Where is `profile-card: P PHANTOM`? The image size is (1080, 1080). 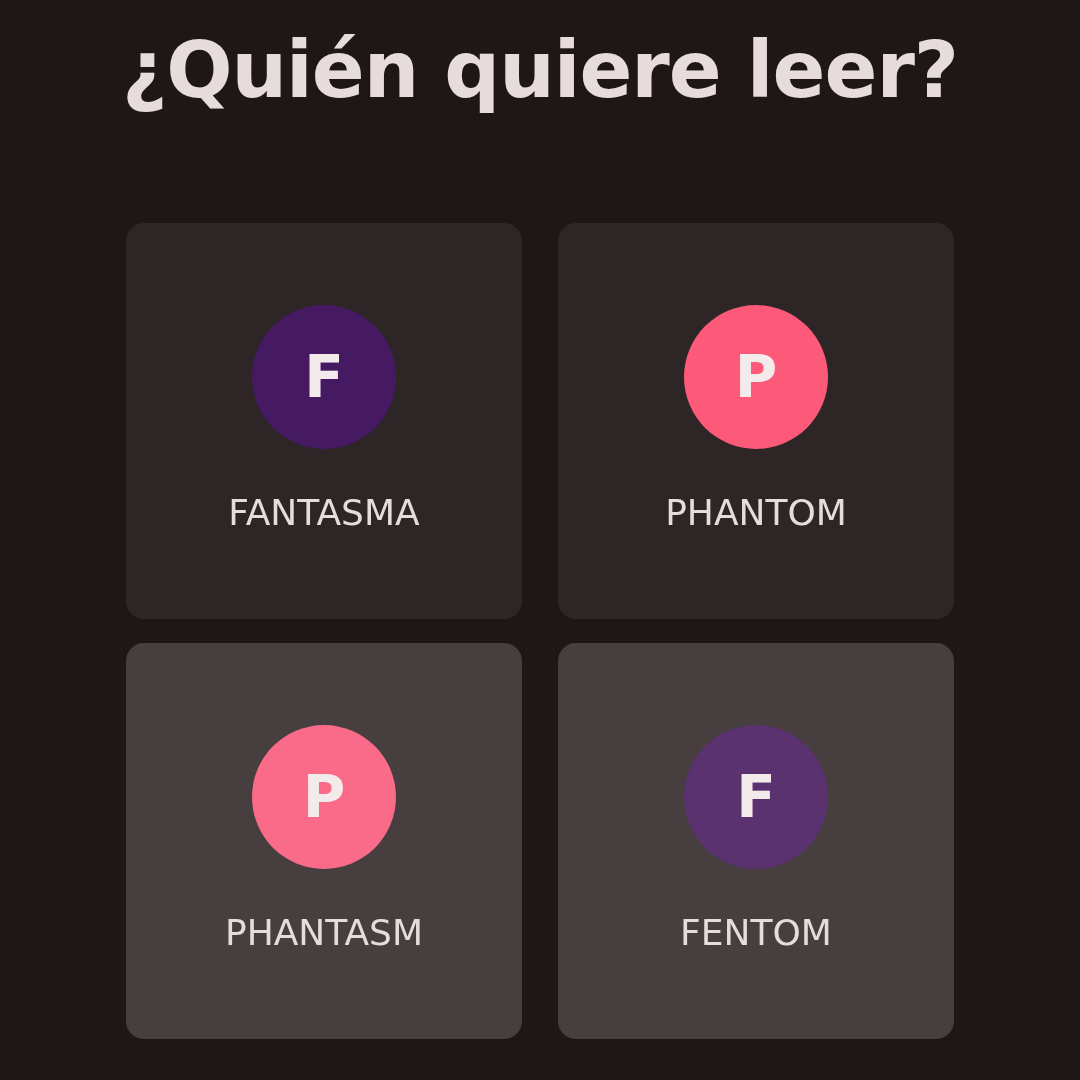
profile-card: P PHANTOM is located at coordinates (756, 421).